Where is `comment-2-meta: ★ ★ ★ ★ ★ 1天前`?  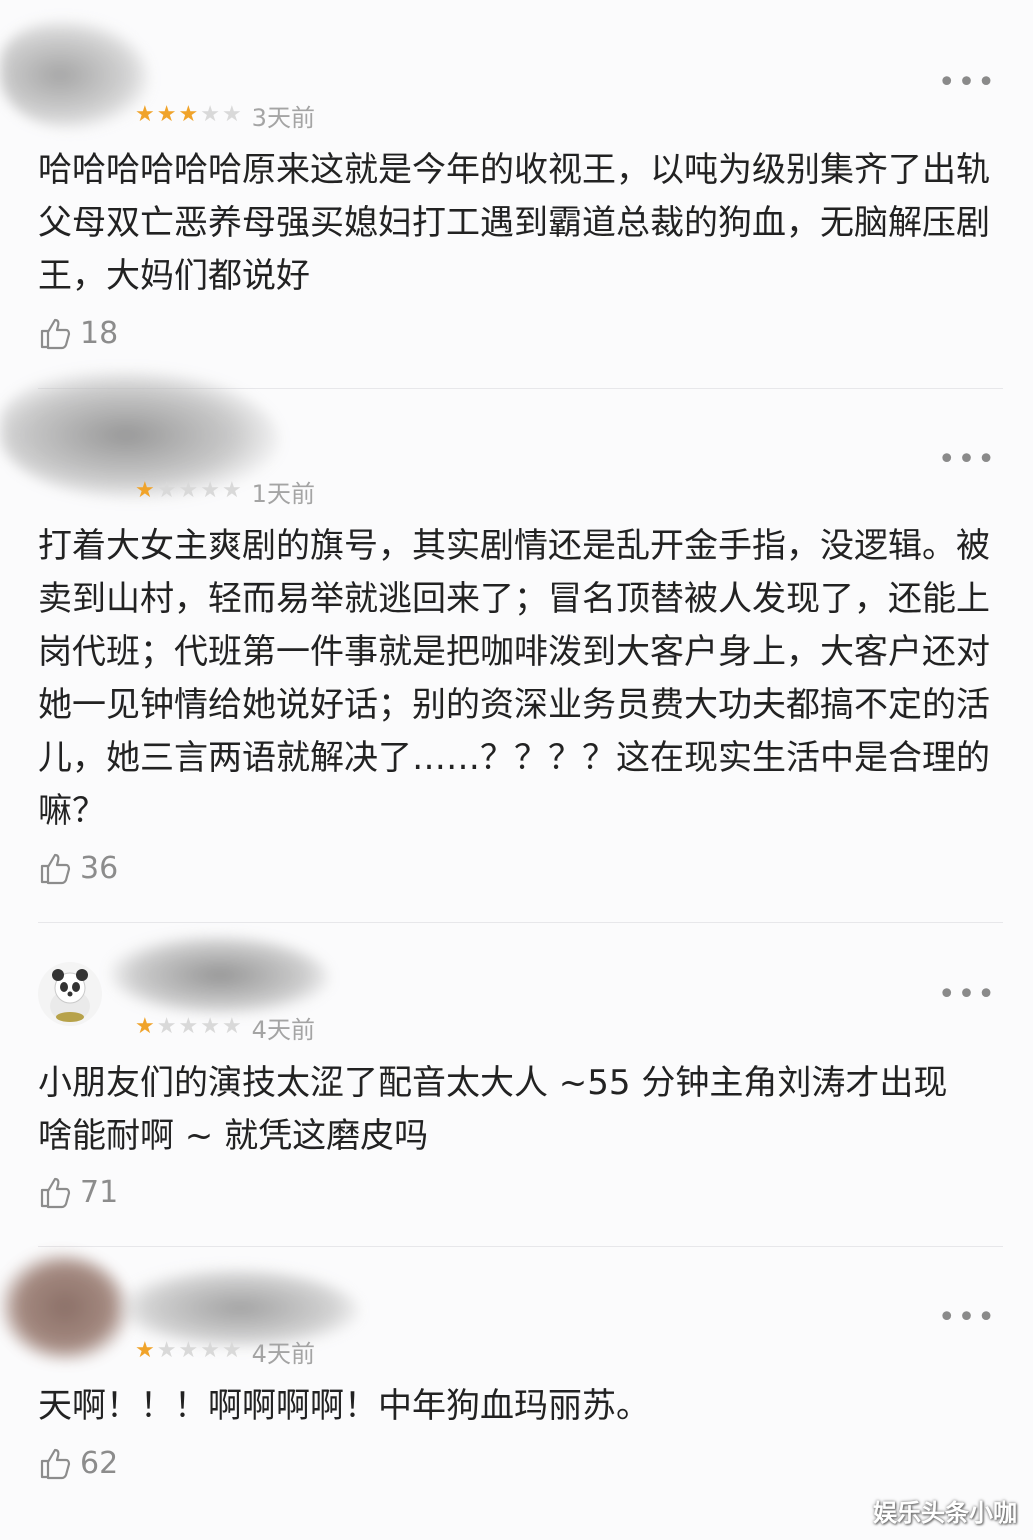 comment-2-meta: ★ ★ ★ ★ ★ 1天前 is located at coordinates (225, 492).